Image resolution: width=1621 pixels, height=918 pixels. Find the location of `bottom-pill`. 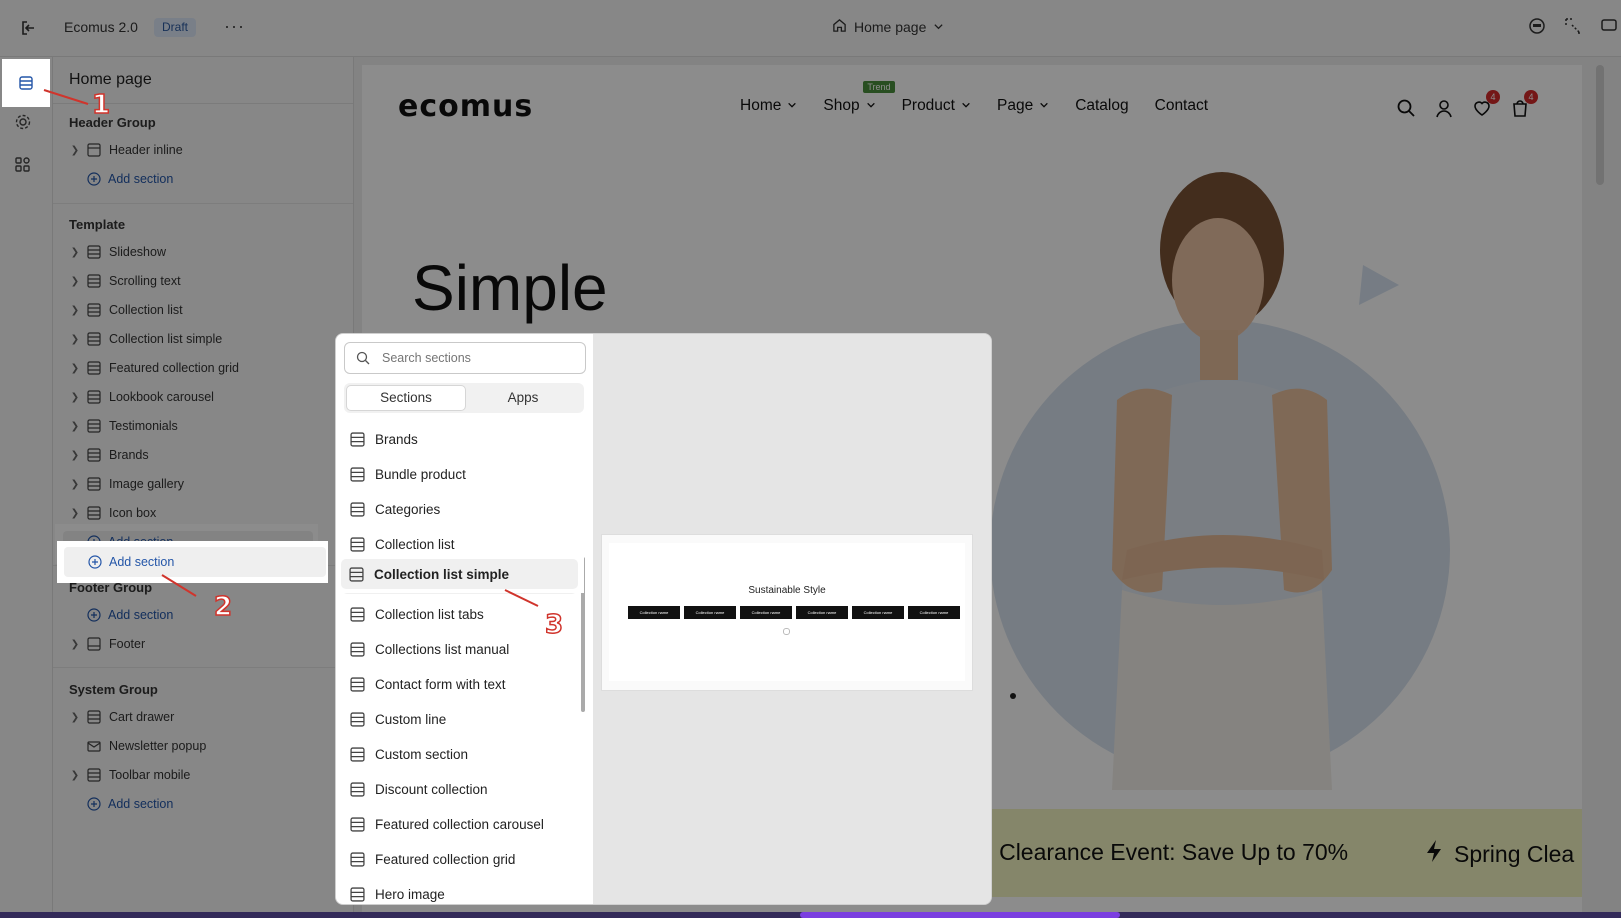

bottom-pill is located at coordinates (960, 915).